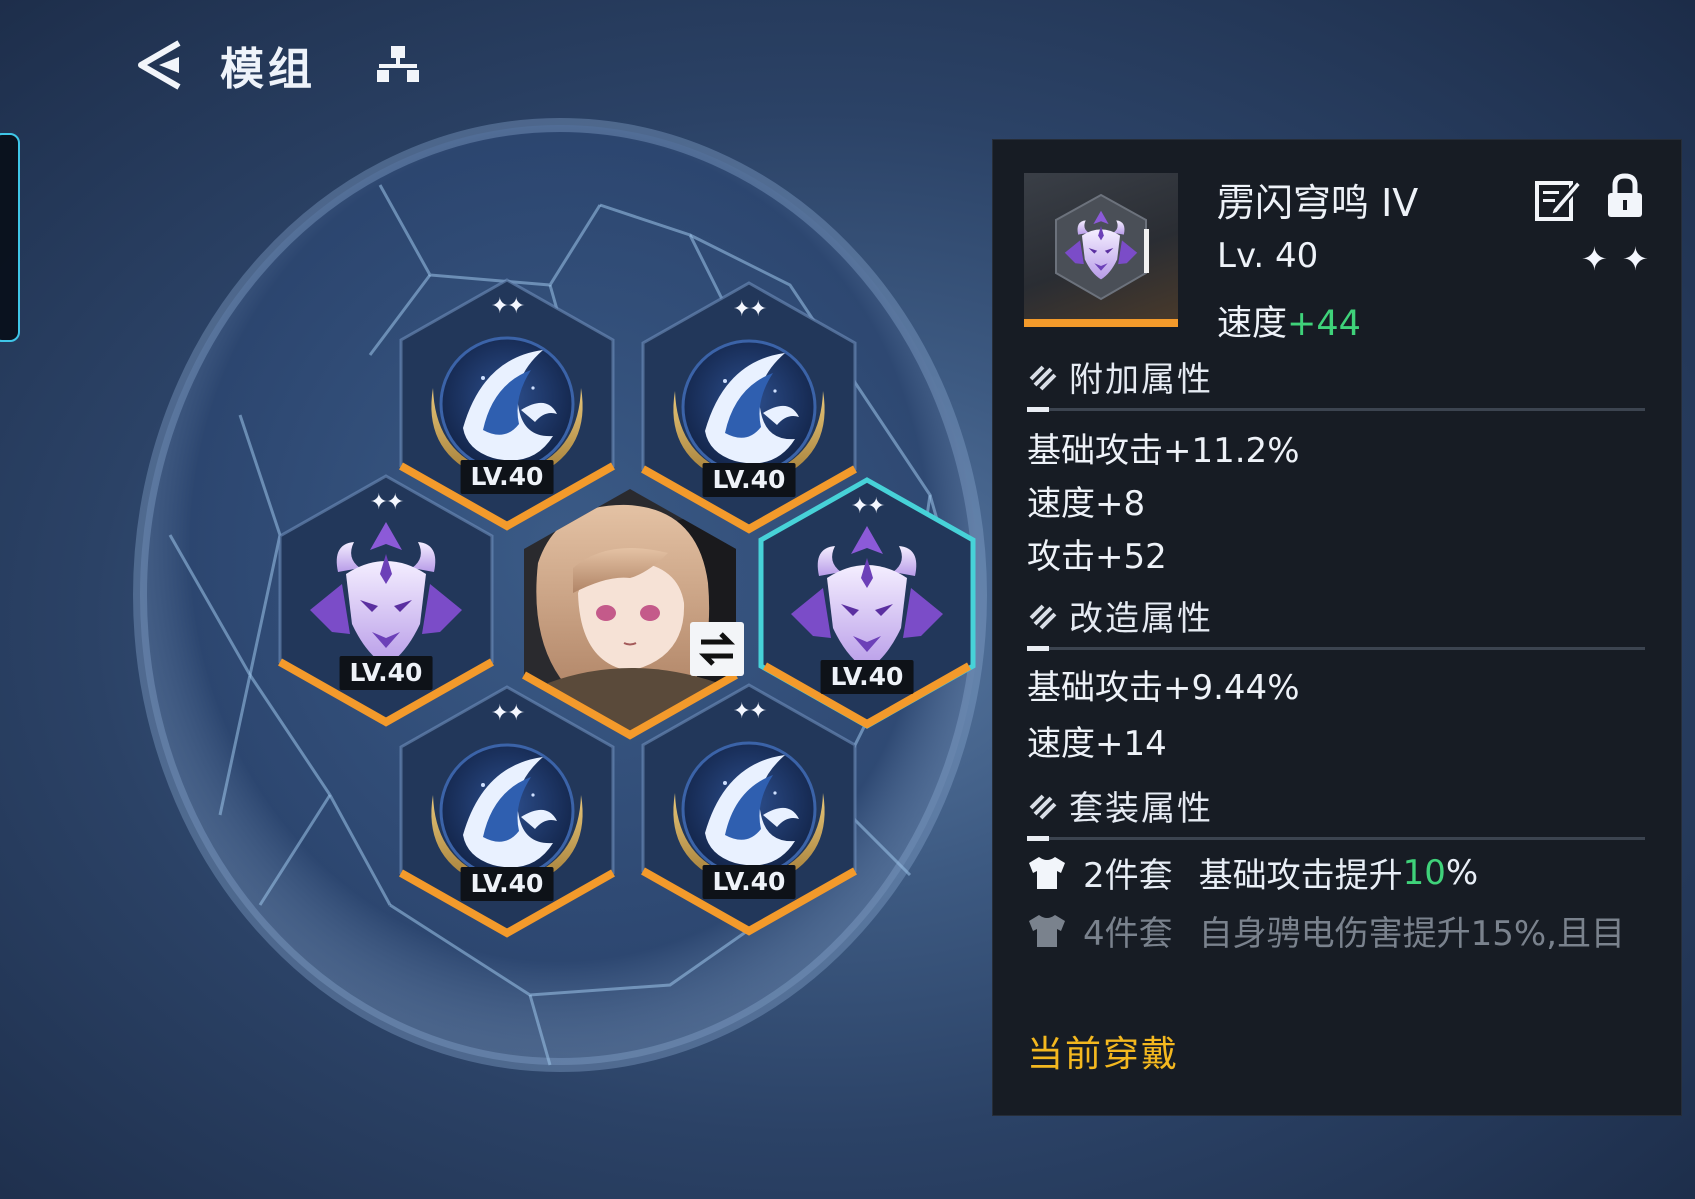 The image size is (1695, 1199). What do you see at coordinates (1252, 324) in the screenshot?
I see `main-stat-label: 速度` at bounding box center [1252, 324].